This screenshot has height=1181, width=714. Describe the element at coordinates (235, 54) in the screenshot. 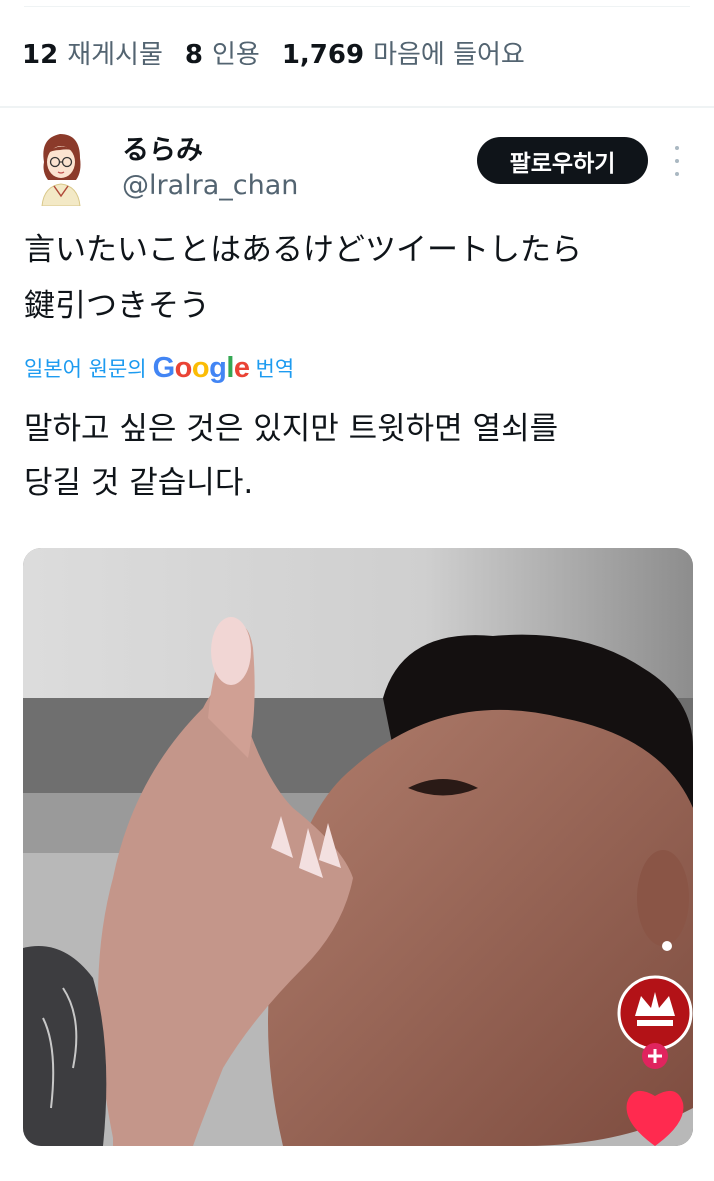

I see `quotes-label: 인용` at that location.